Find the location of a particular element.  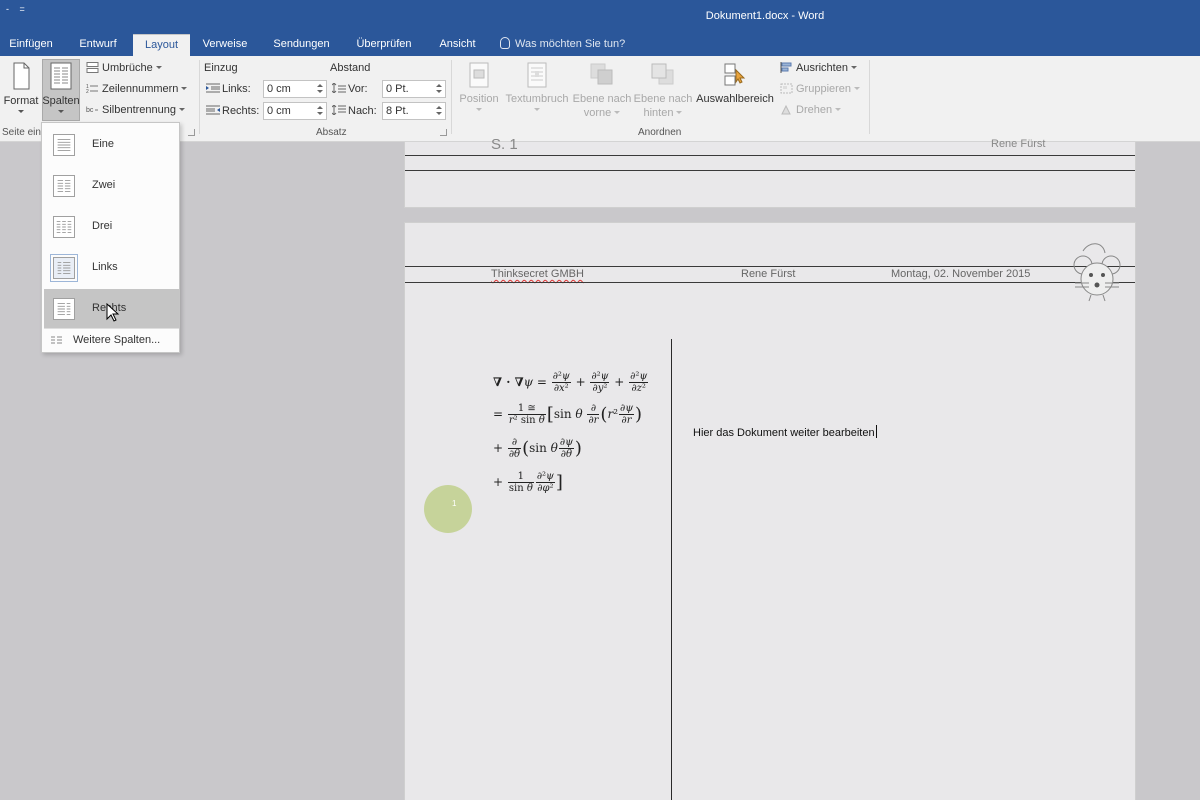

spacing-after-icon is located at coordinates (338, 110).